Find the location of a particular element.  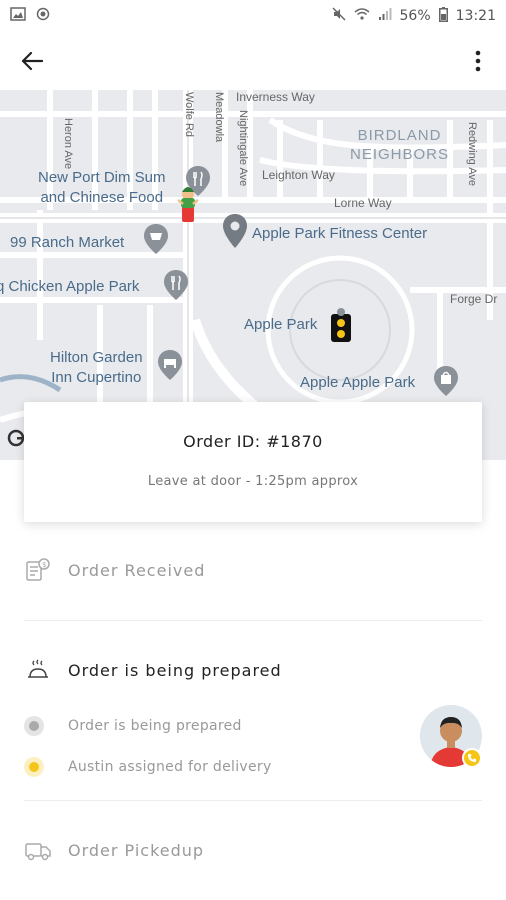

status-dot-yellow is located at coordinates (34, 767).